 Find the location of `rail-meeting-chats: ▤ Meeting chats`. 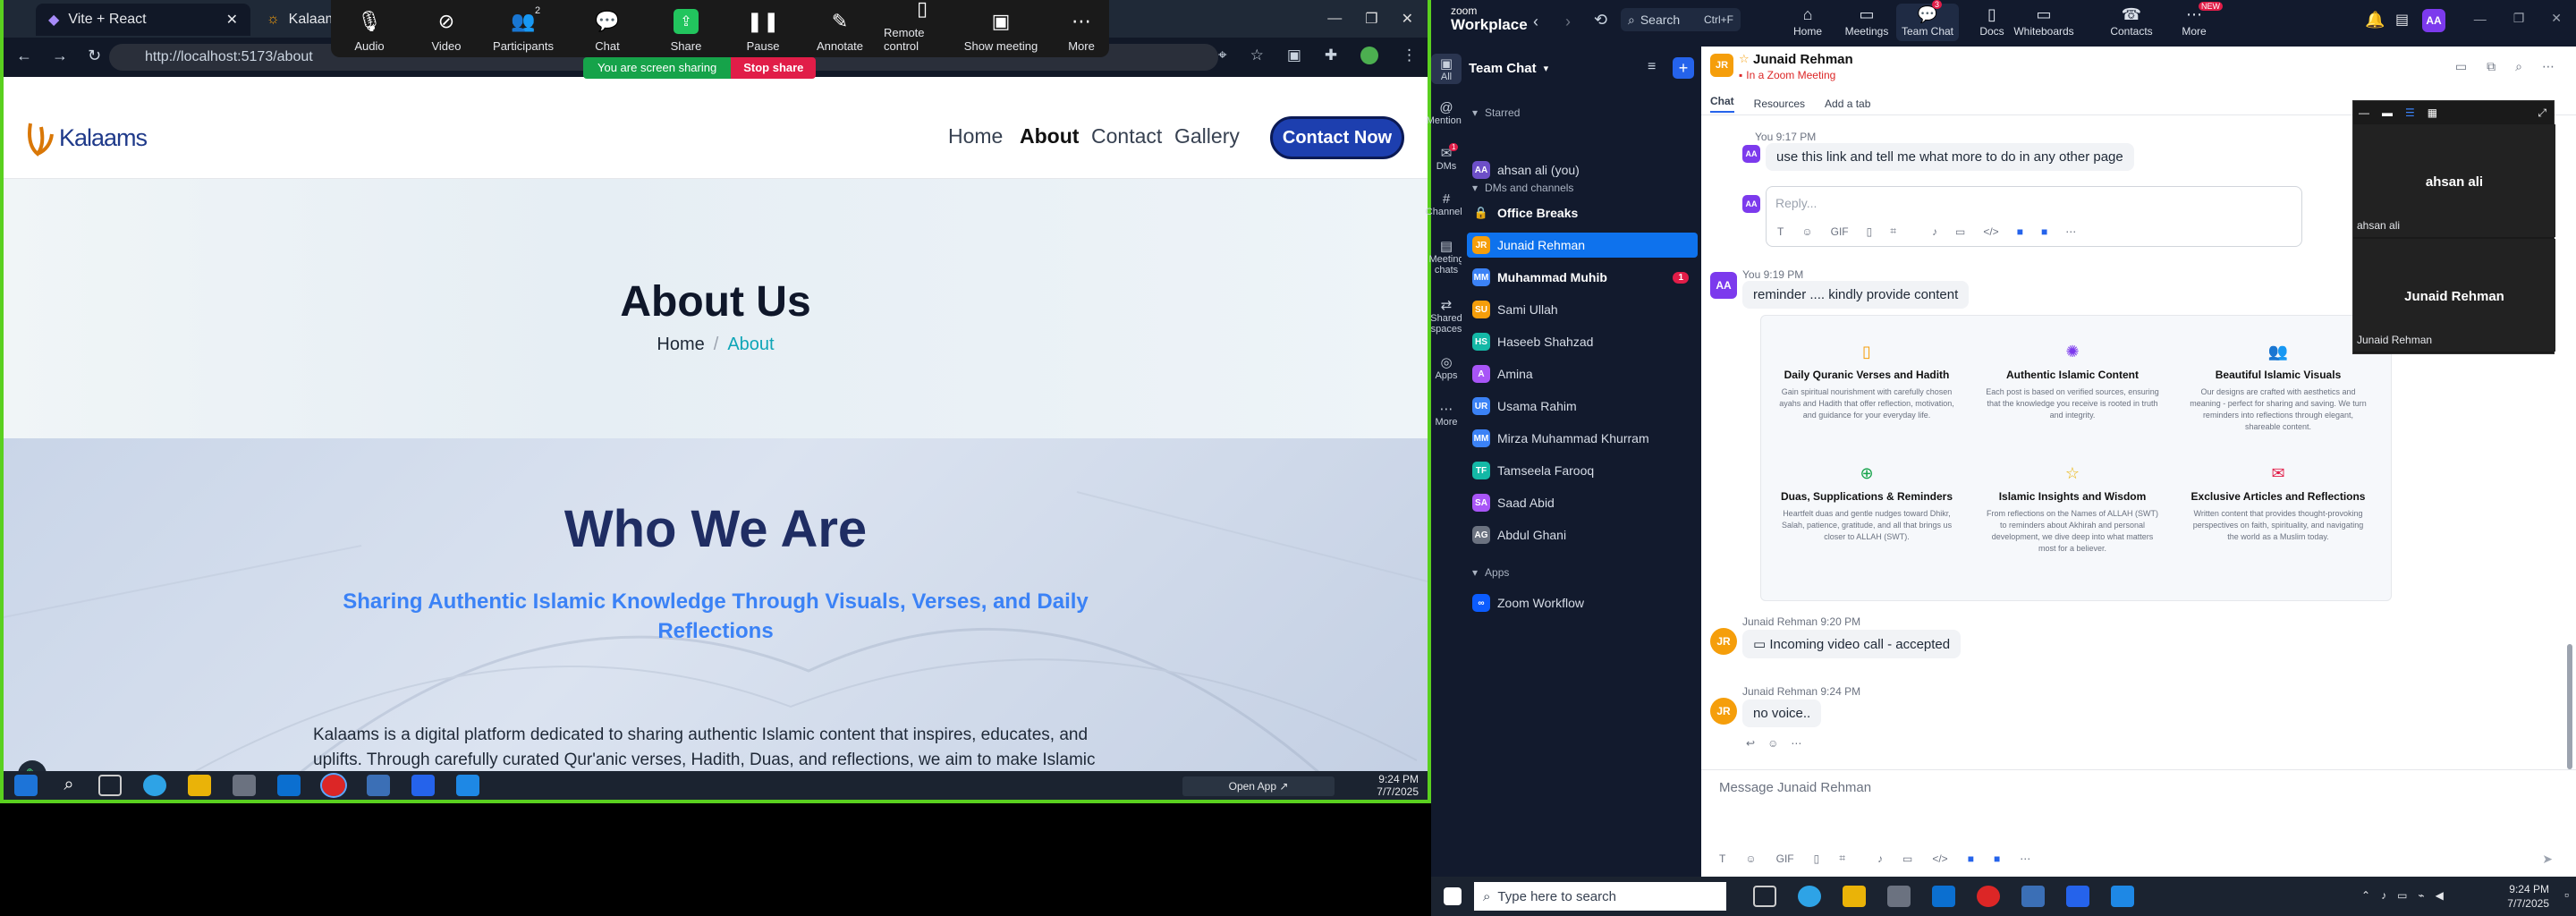

rail-meeting-chats: ▤ Meeting chats is located at coordinates (1445, 257).